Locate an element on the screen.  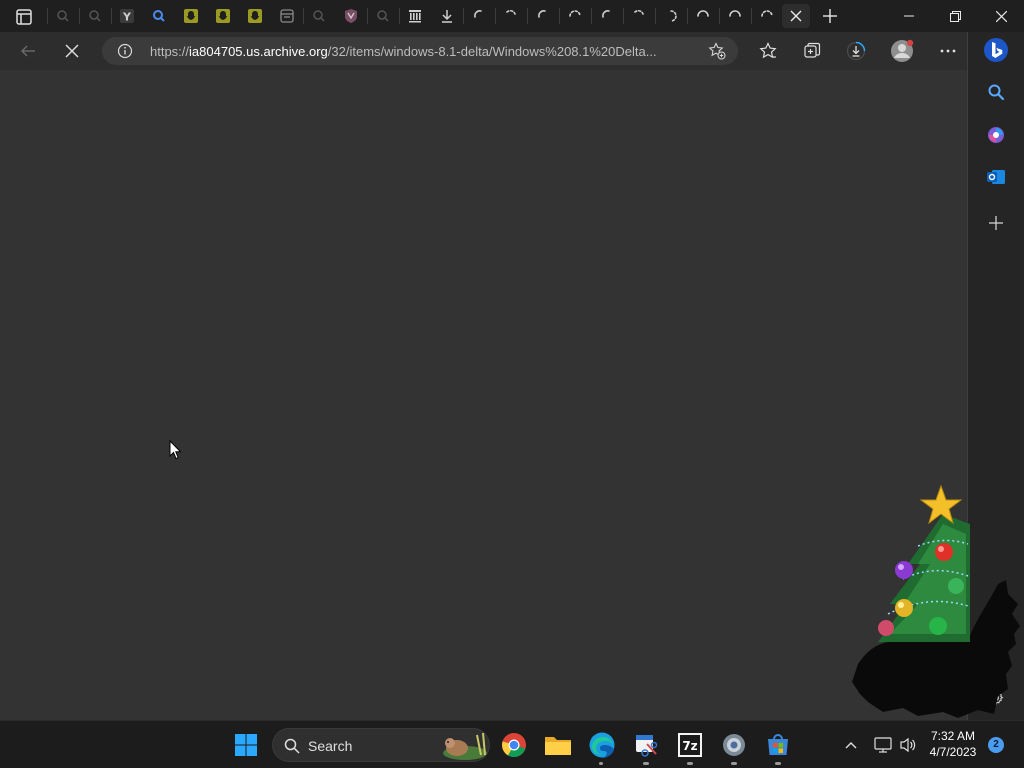
sidebar-search-button is located at coordinates (996, 92).